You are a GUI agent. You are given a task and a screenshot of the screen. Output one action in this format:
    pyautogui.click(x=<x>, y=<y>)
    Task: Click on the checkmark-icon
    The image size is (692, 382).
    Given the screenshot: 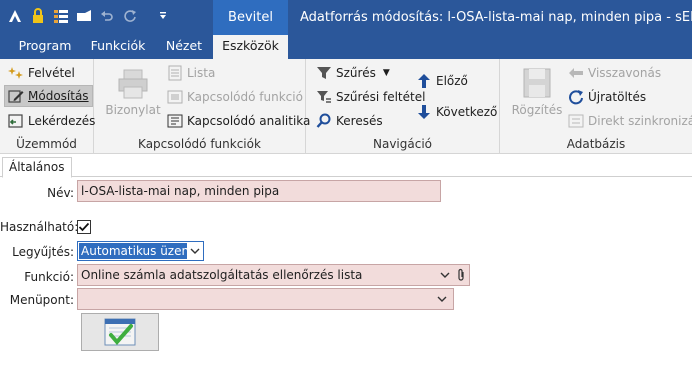 What is the action you would take?
    pyautogui.click(x=84, y=227)
    